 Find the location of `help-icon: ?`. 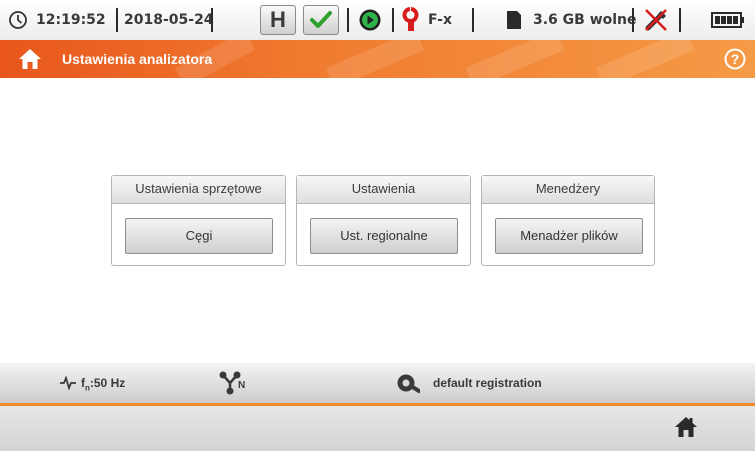

help-icon: ? is located at coordinates (735, 61).